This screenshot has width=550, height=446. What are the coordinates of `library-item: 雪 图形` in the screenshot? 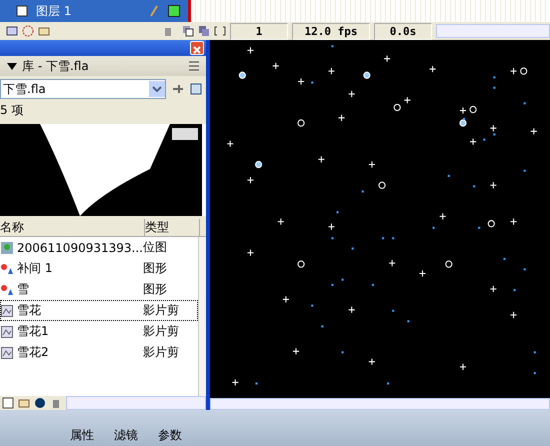 It's located at (99, 289).